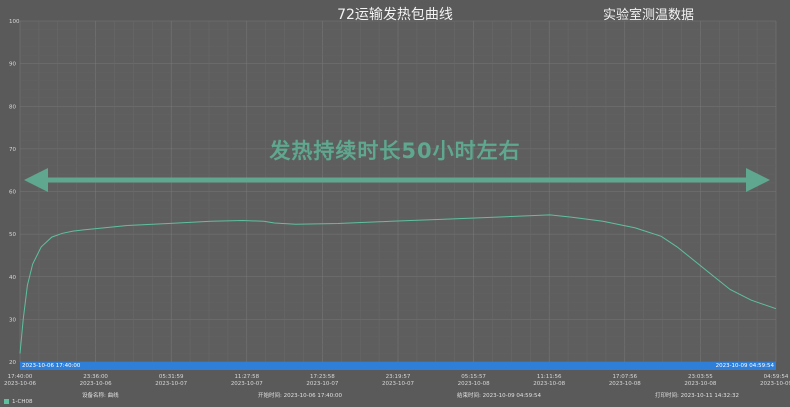 This screenshot has width=790, height=407. Describe the element at coordinates (395, 151) in the screenshot. I see `duration-annotation: 发热持续时长50小时左右` at that location.